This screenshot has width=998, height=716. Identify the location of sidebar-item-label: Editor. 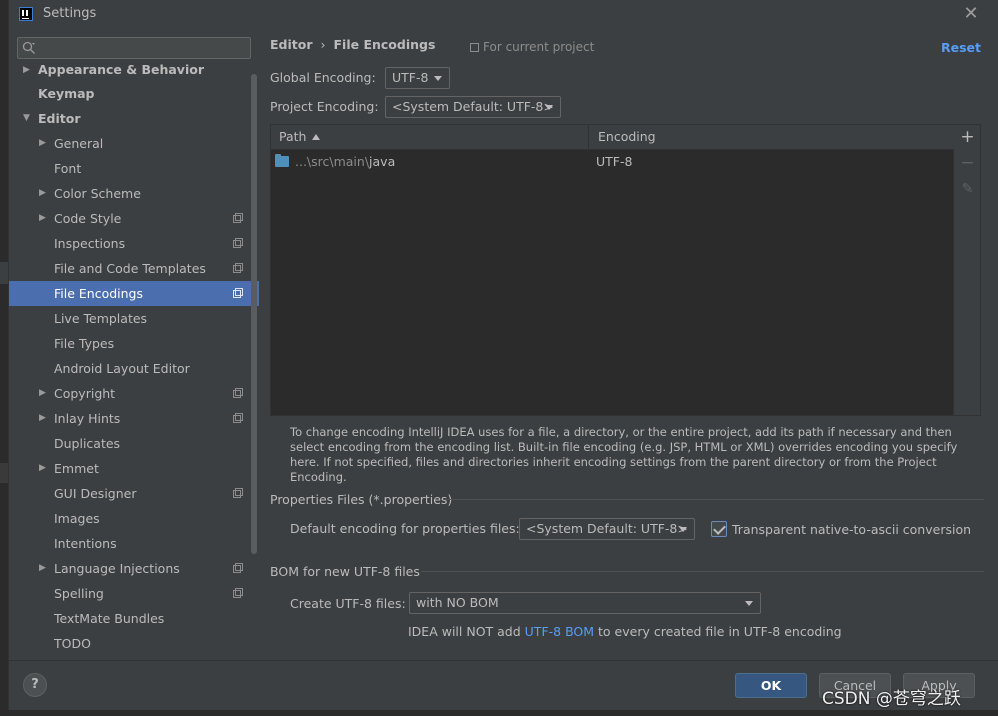
(59, 118).